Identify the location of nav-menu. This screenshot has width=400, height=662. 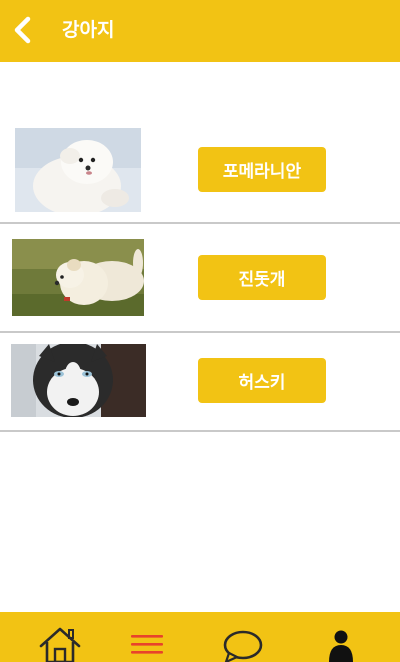
(147, 644).